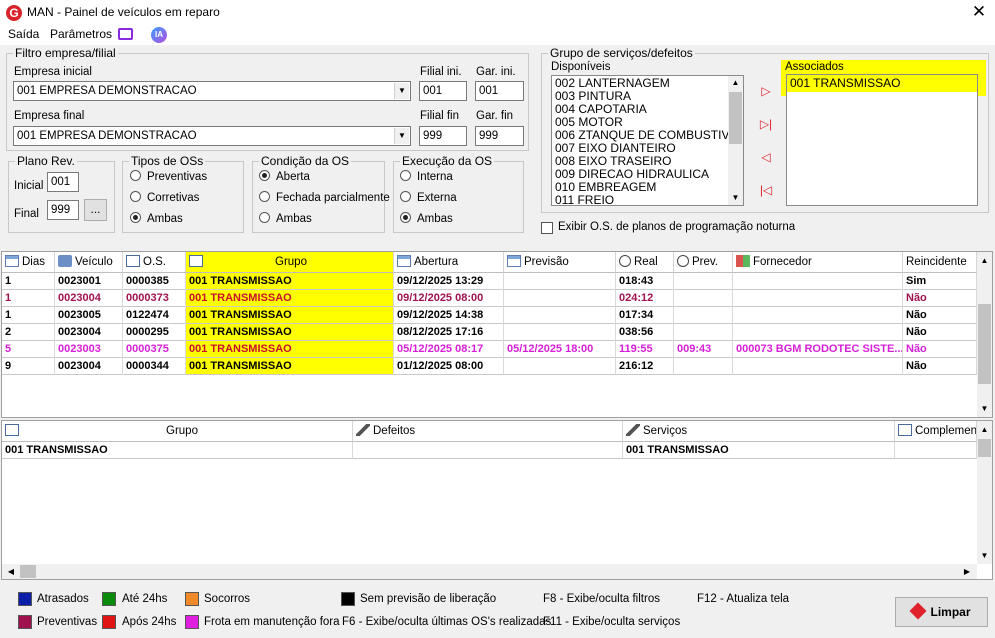 The width and height of the screenshot is (995, 638). I want to click on detail-row: 001 TRANSMISSAO 001 TRANSMISSAO, so click(489, 450).